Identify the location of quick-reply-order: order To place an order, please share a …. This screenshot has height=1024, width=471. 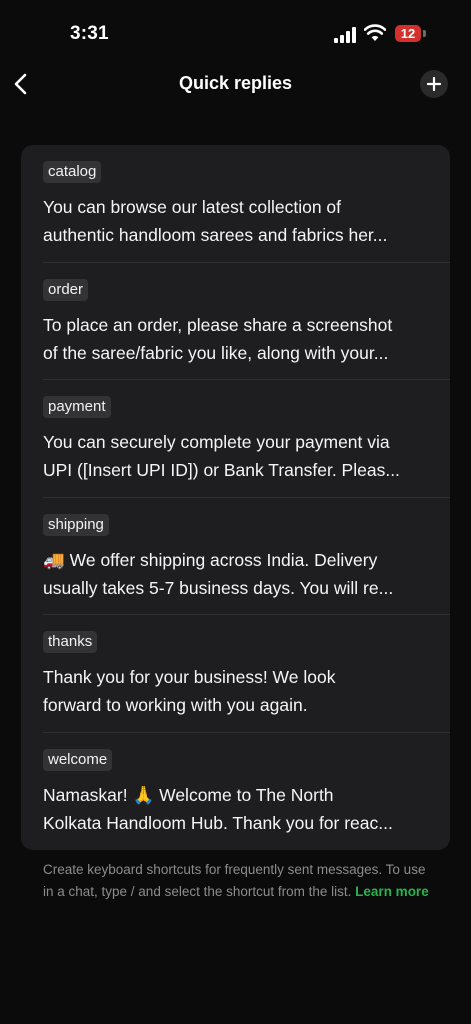
(235, 321).